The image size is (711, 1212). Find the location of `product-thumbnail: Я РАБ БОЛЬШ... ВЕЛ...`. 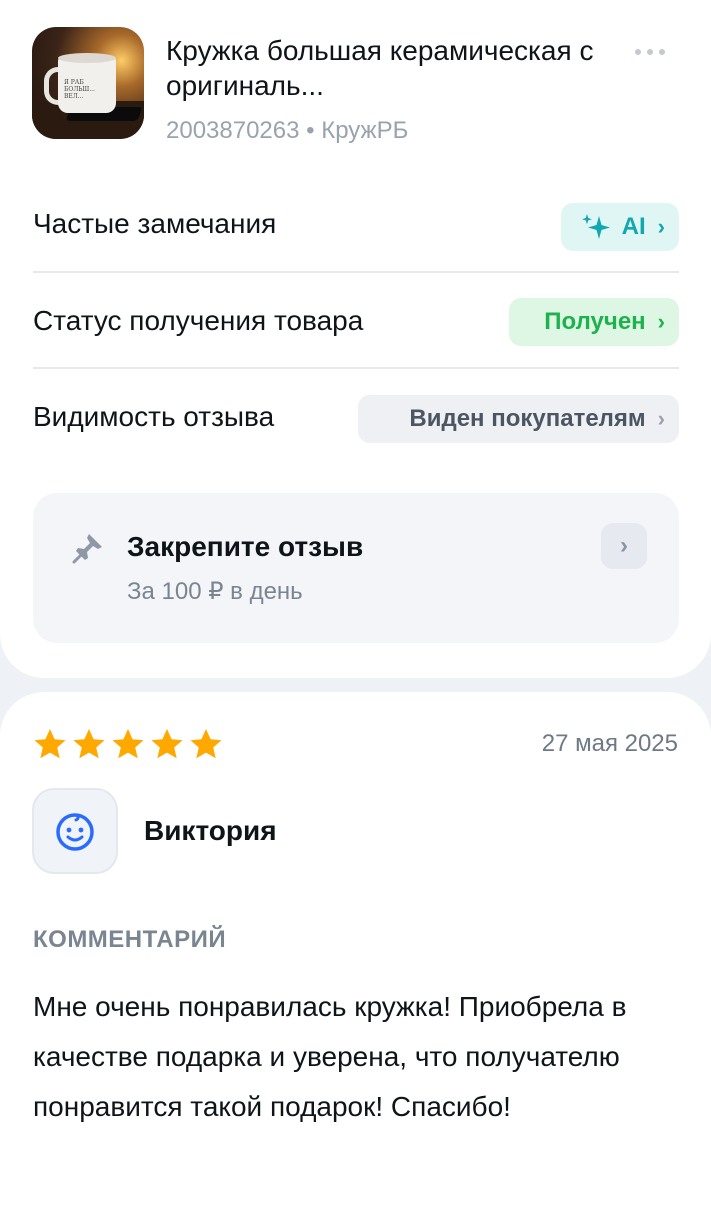

product-thumbnail: Я РАБ БОЛЬШ... ВЕЛ... is located at coordinates (88, 83).